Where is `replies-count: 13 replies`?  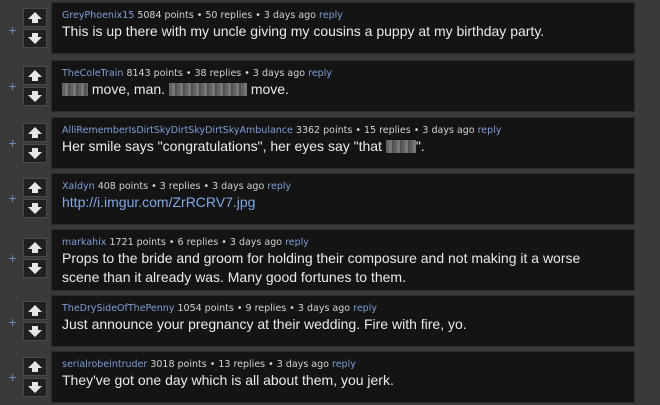 replies-count: 13 replies is located at coordinates (242, 364).